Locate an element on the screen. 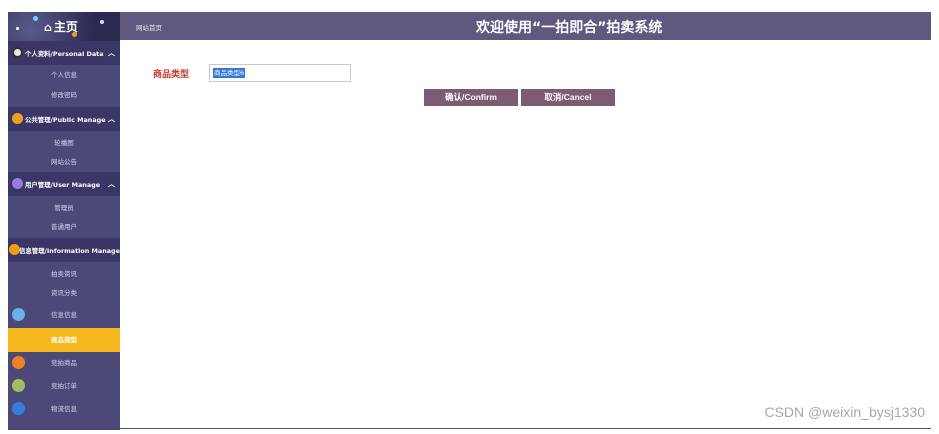 This screenshot has width=939, height=434. breadcrumb: 网站首页 is located at coordinates (149, 27).